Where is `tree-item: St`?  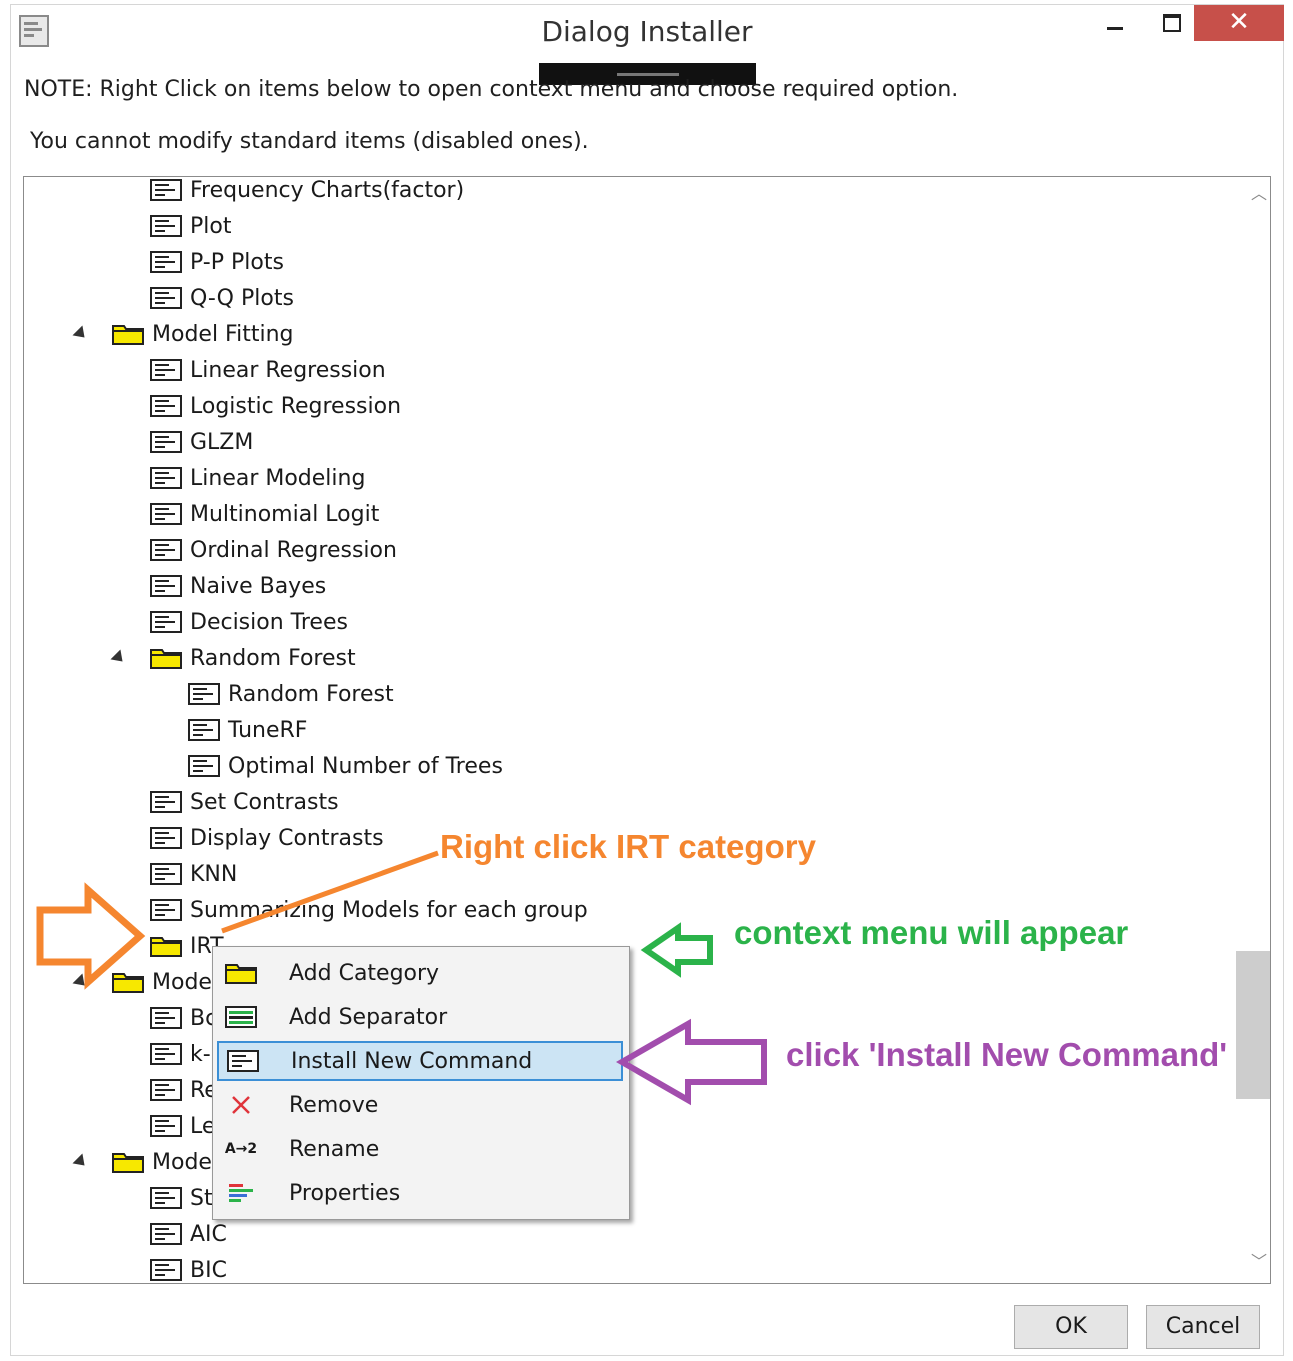
tree-item: St is located at coordinates (181, 1198).